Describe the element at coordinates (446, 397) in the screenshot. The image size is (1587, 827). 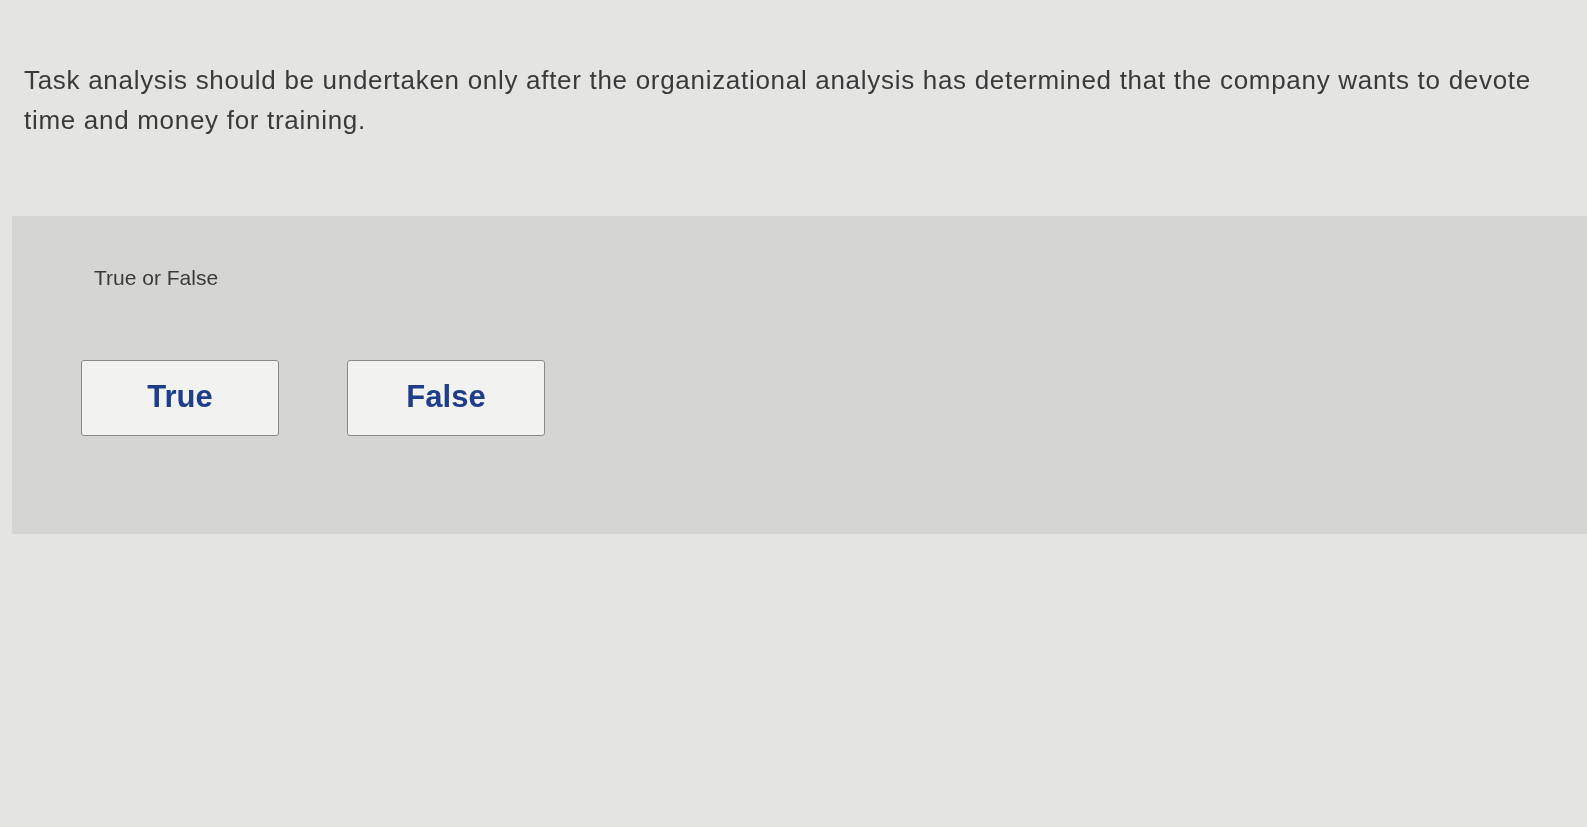
I see `answer-option: False` at that location.